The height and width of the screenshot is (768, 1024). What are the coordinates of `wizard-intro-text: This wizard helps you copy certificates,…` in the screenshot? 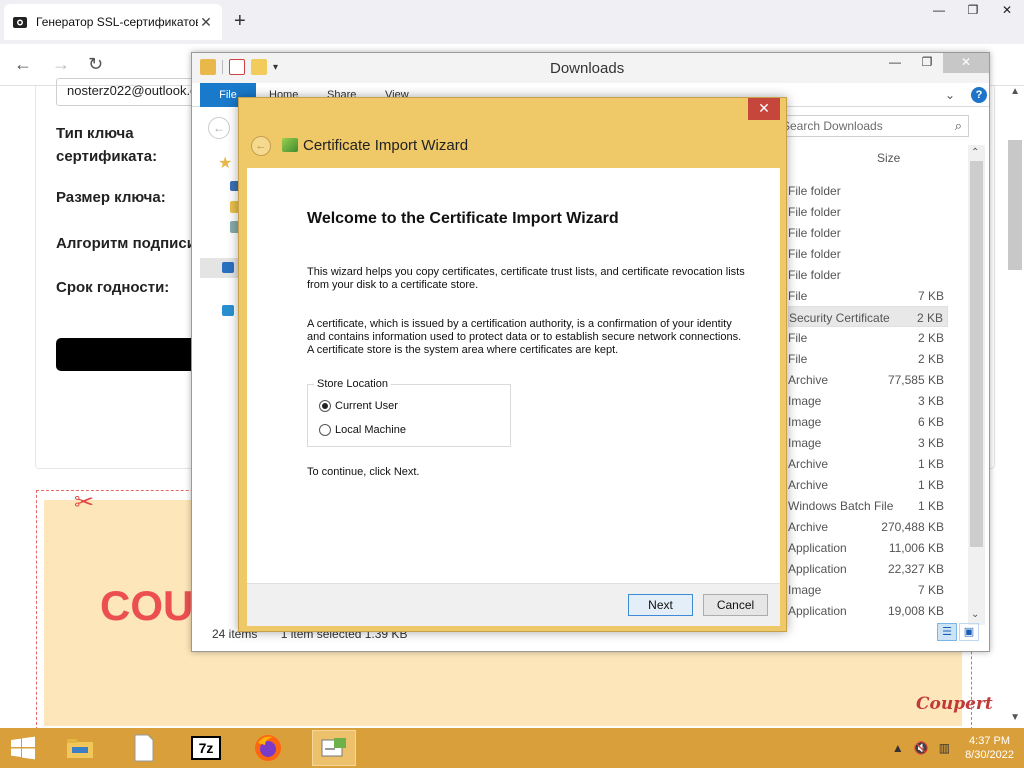 It's located at (526, 278).